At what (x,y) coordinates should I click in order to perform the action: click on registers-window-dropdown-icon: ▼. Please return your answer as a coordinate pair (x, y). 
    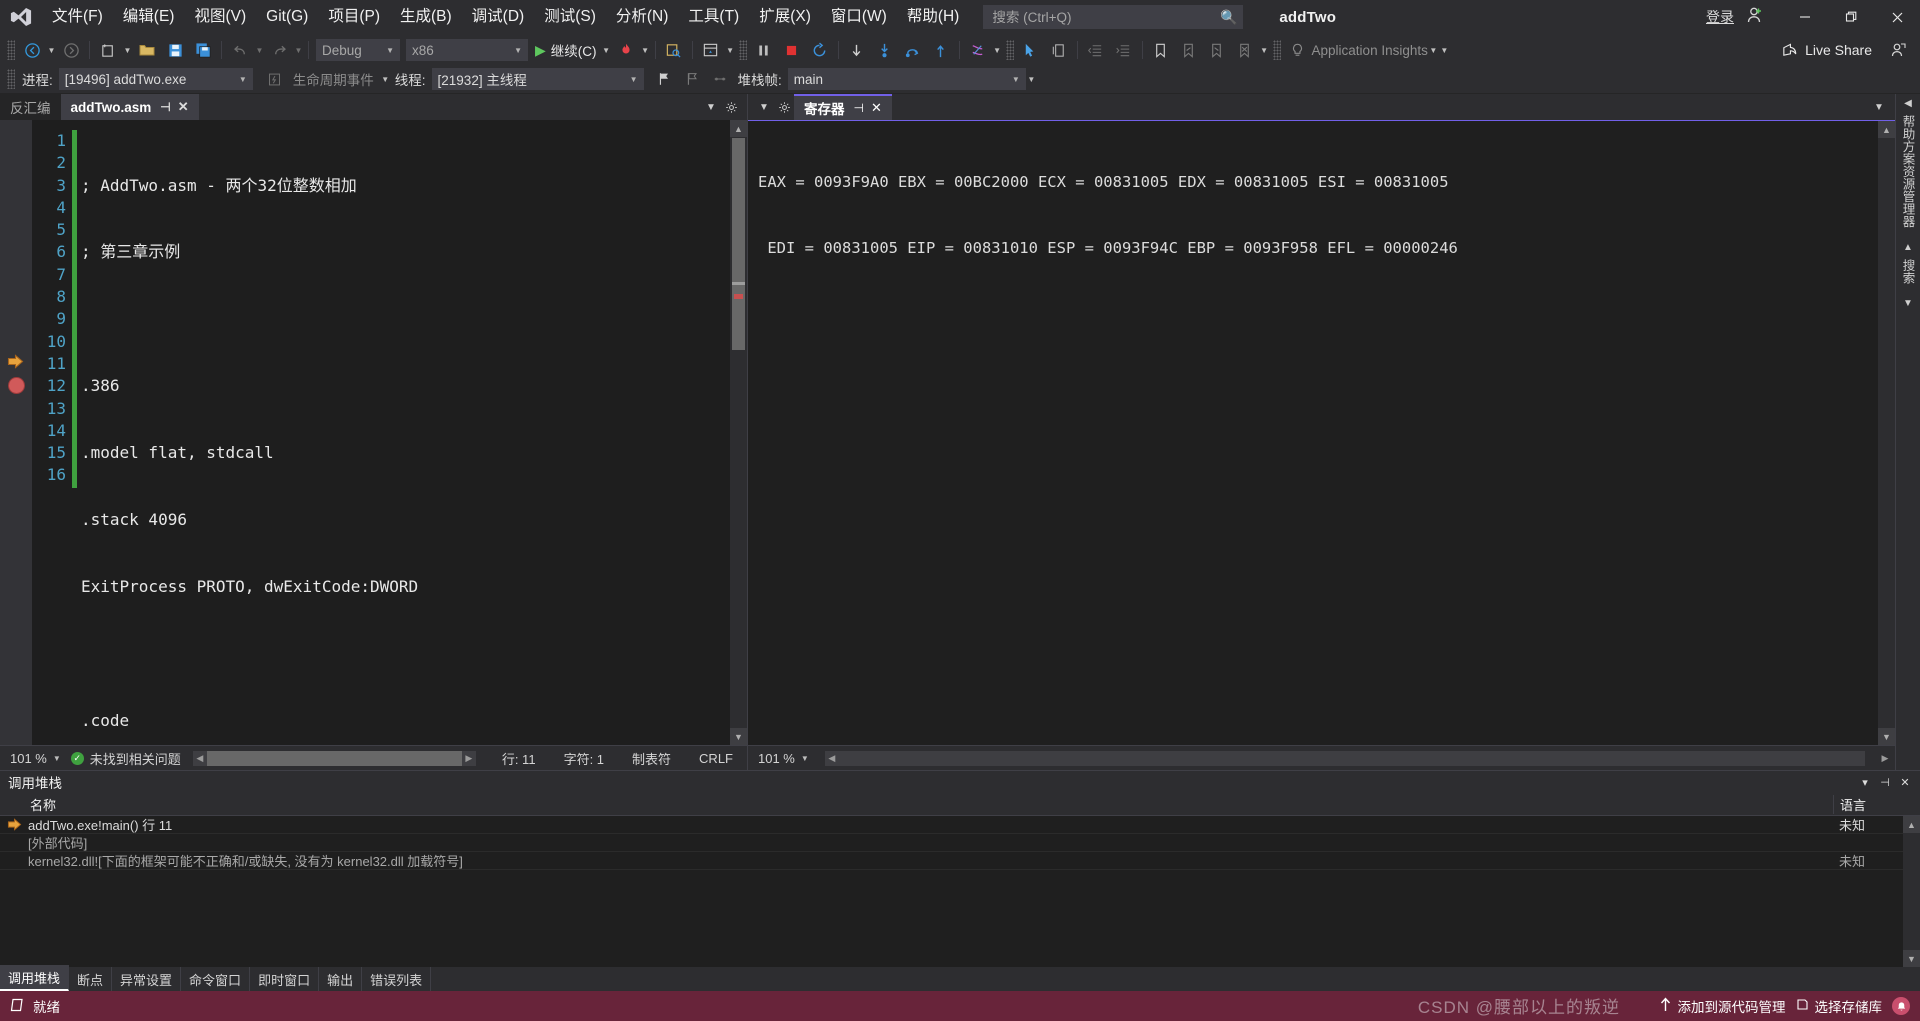
    Looking at the image, I should click on (764, 107).